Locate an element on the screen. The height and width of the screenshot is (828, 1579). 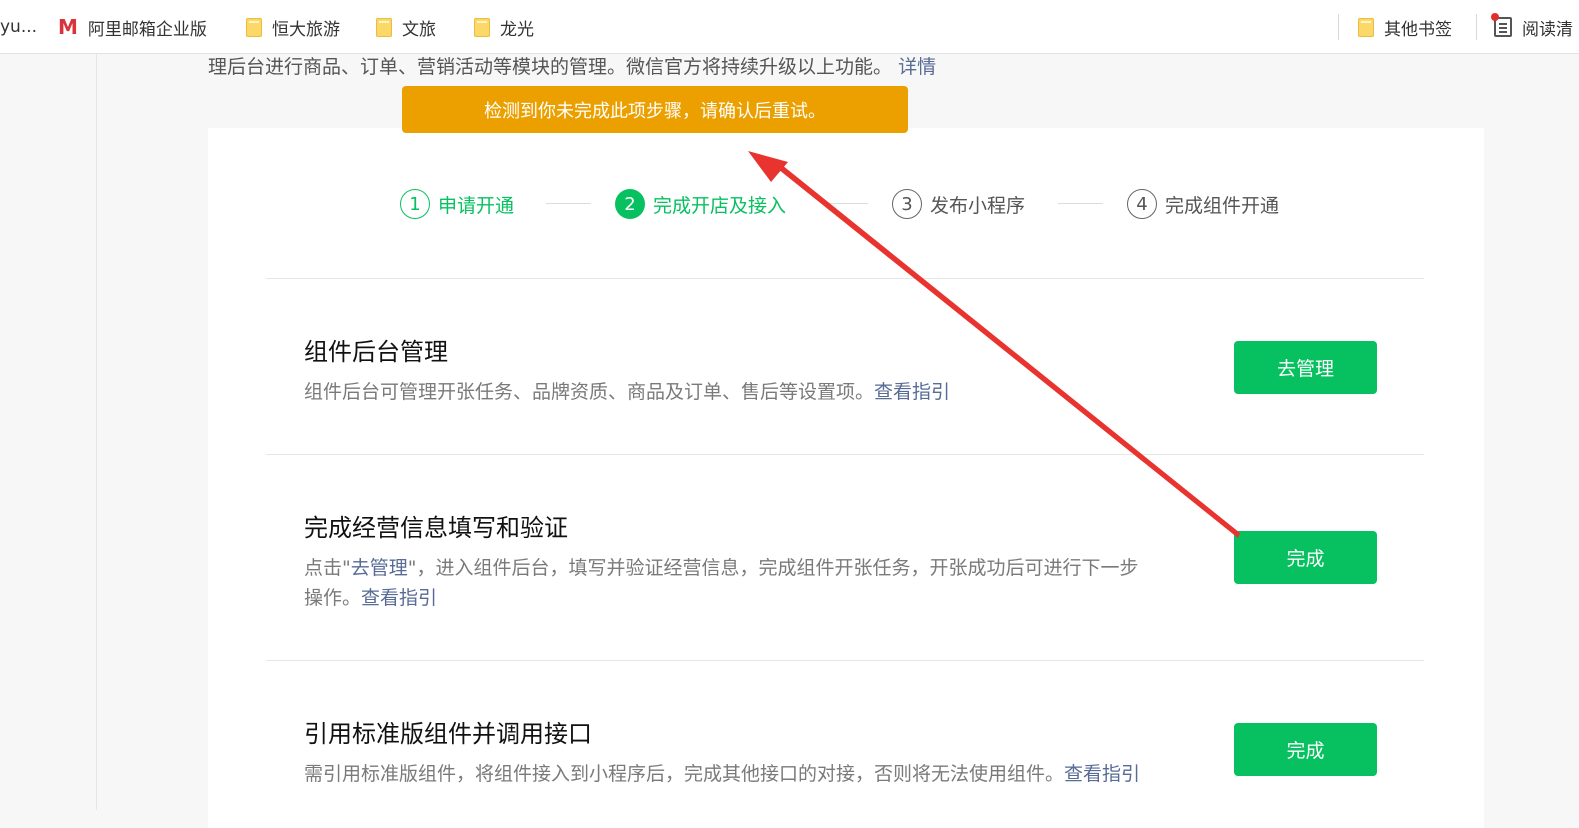
left-gutter-line is located at coordinates (96, 432).